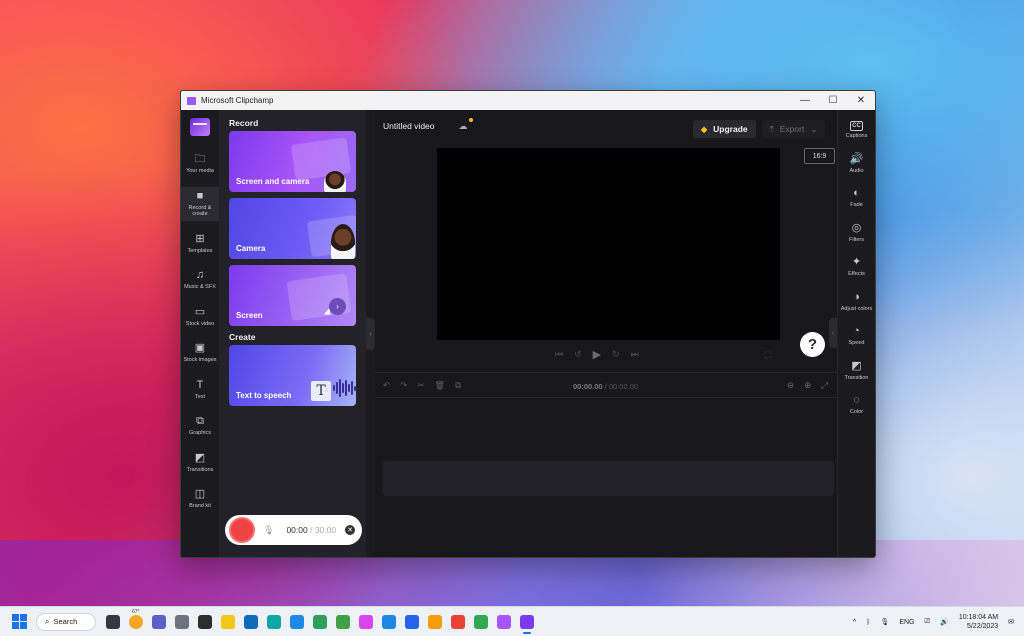 The image size is (1024, 636). Describe the element at coordinates (824, 385) in the screenshot. I see `fit-timeline-icon: ⤢` at that location.